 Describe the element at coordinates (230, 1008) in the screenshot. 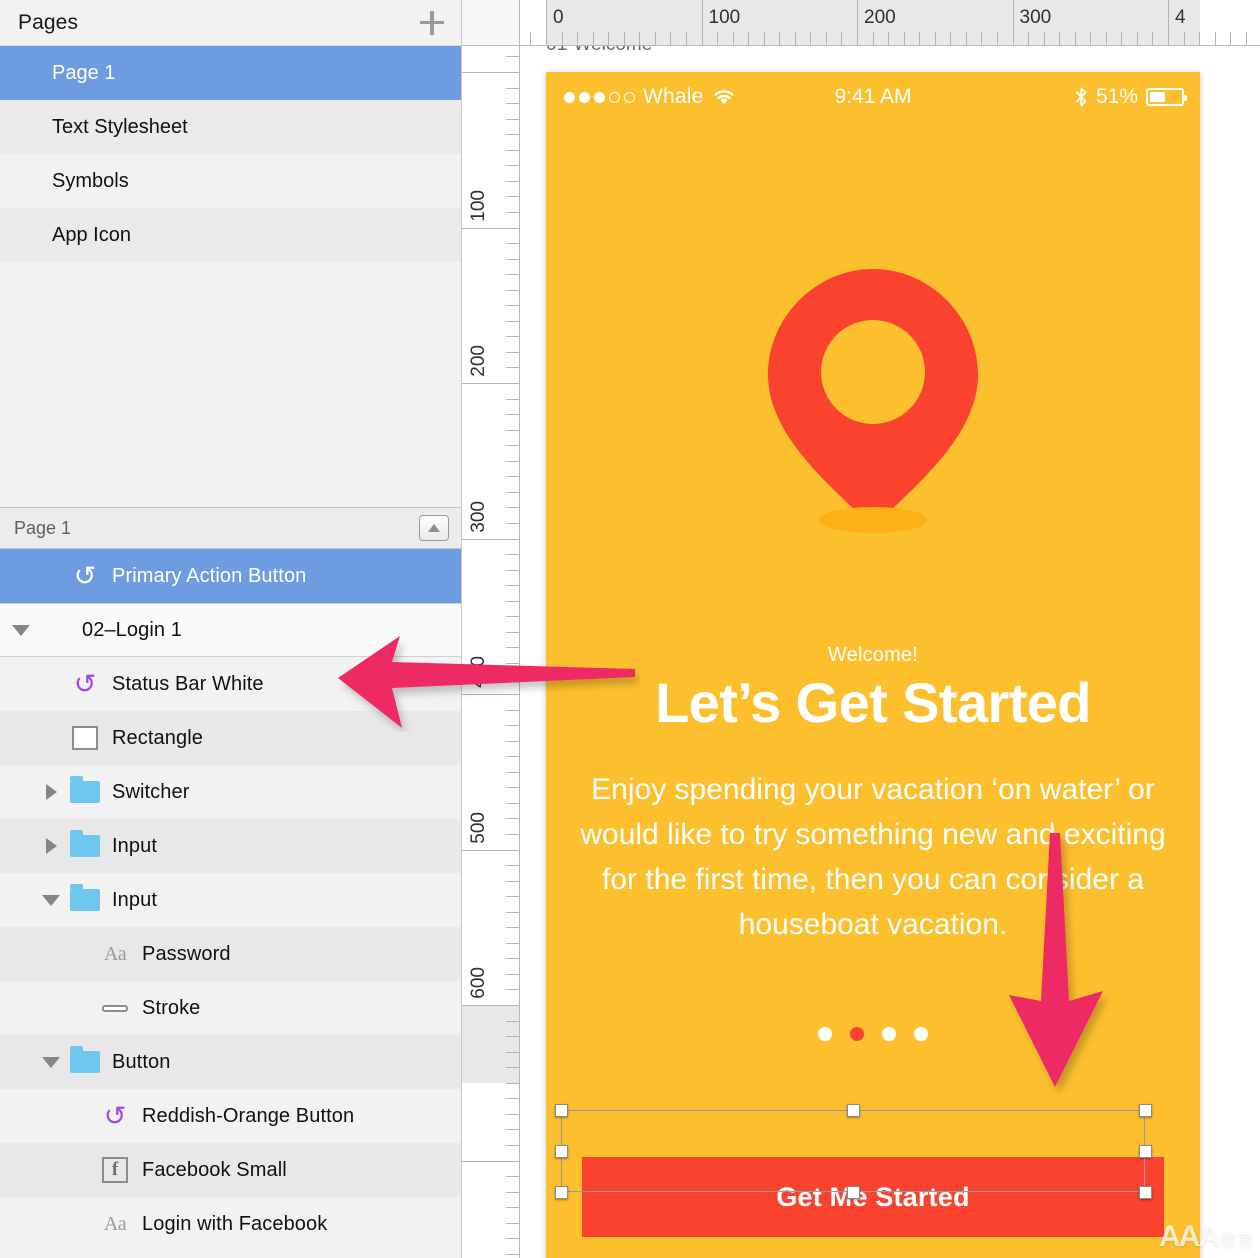

I see `layer-row: Stroke` at that location.